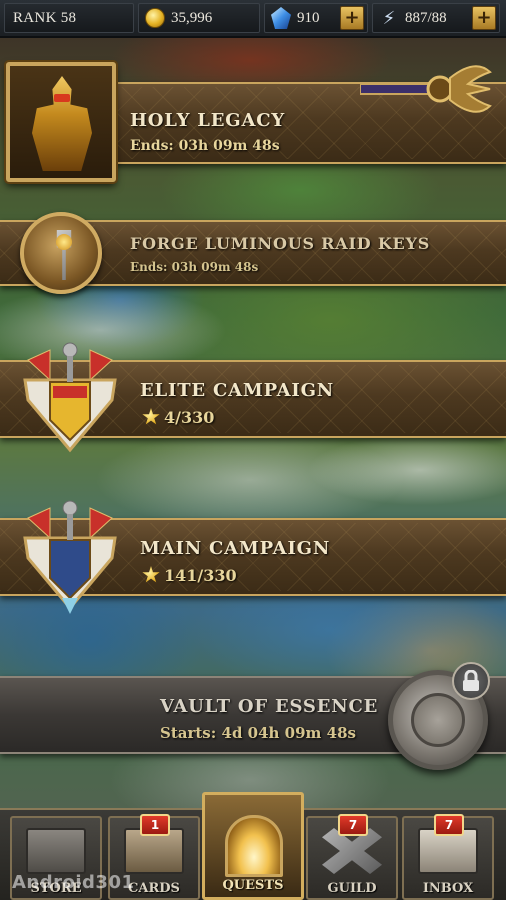 The height and width of the screenshot is (900, 506). I want to click on energy-amount: 887/88, so click(426, 17).